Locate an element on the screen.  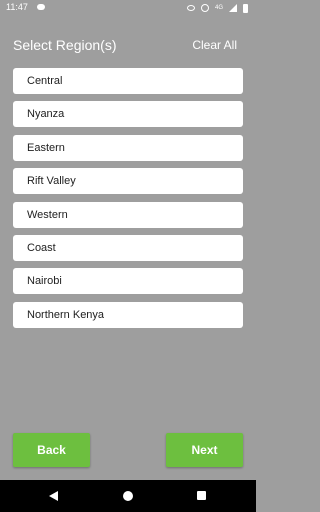
system-icons: 4G is located at coordinates (217, 8).